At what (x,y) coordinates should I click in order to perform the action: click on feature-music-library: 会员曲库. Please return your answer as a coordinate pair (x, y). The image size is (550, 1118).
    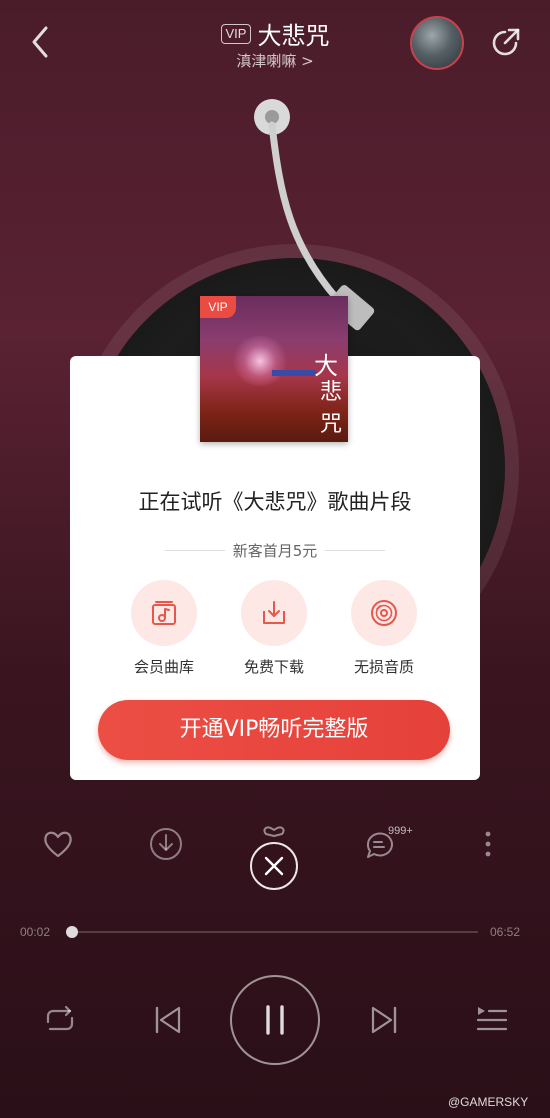
    Looking at the image, I should click on (164, 628).